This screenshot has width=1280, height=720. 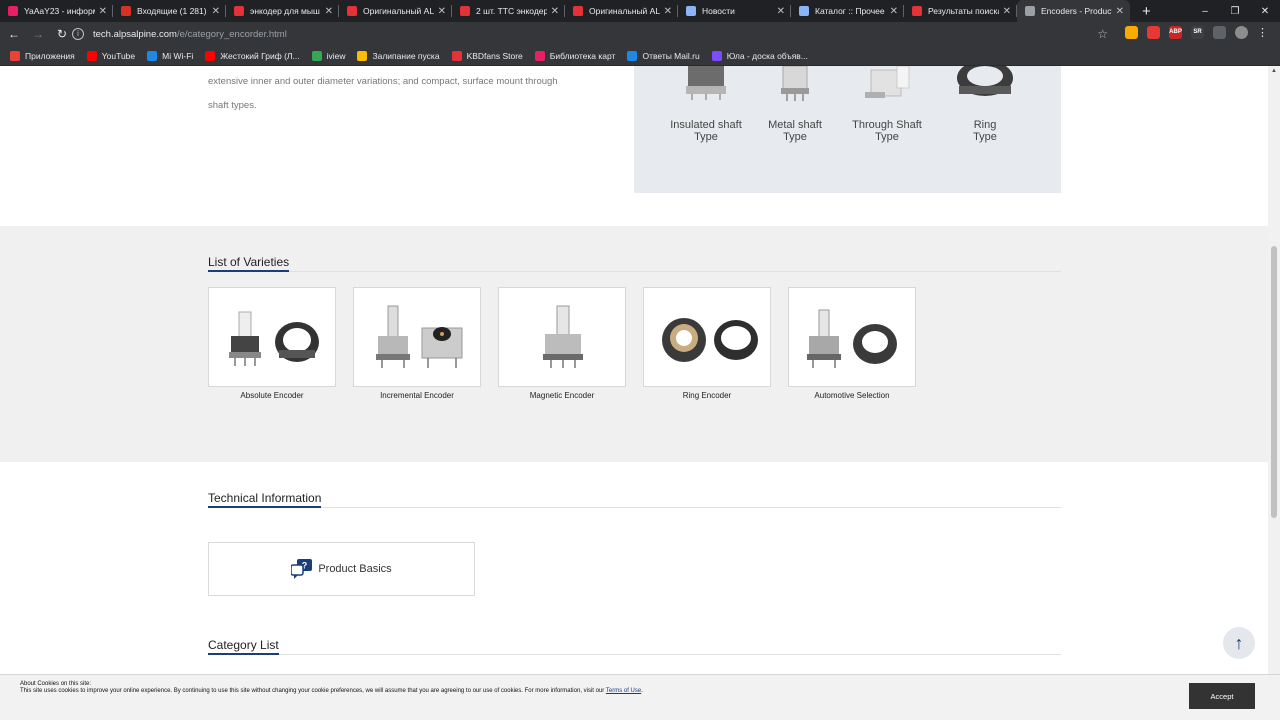 What do you see at coordinates (272, 343) in the screenshot?
I see `variety-card-absolute: Absolute Encoder` at bounding box center [272, 343].